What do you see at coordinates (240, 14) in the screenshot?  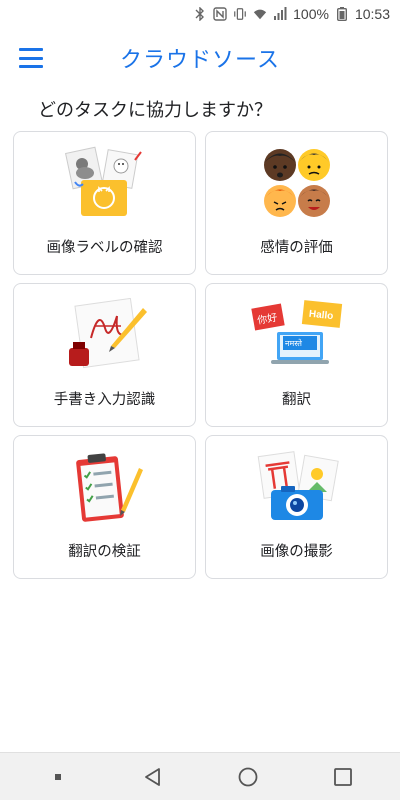 I see `vibrate-icon` at bounding box center [240, 14].